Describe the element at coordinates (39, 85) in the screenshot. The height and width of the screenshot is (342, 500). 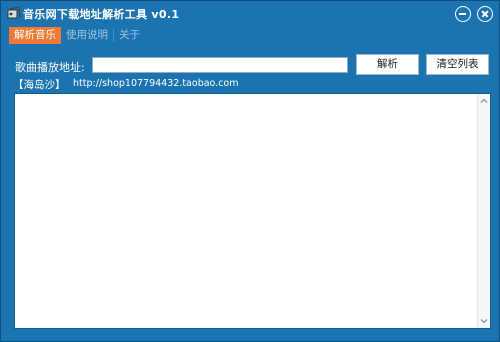
I see `author-tag: 【海岛沙】` at that location.